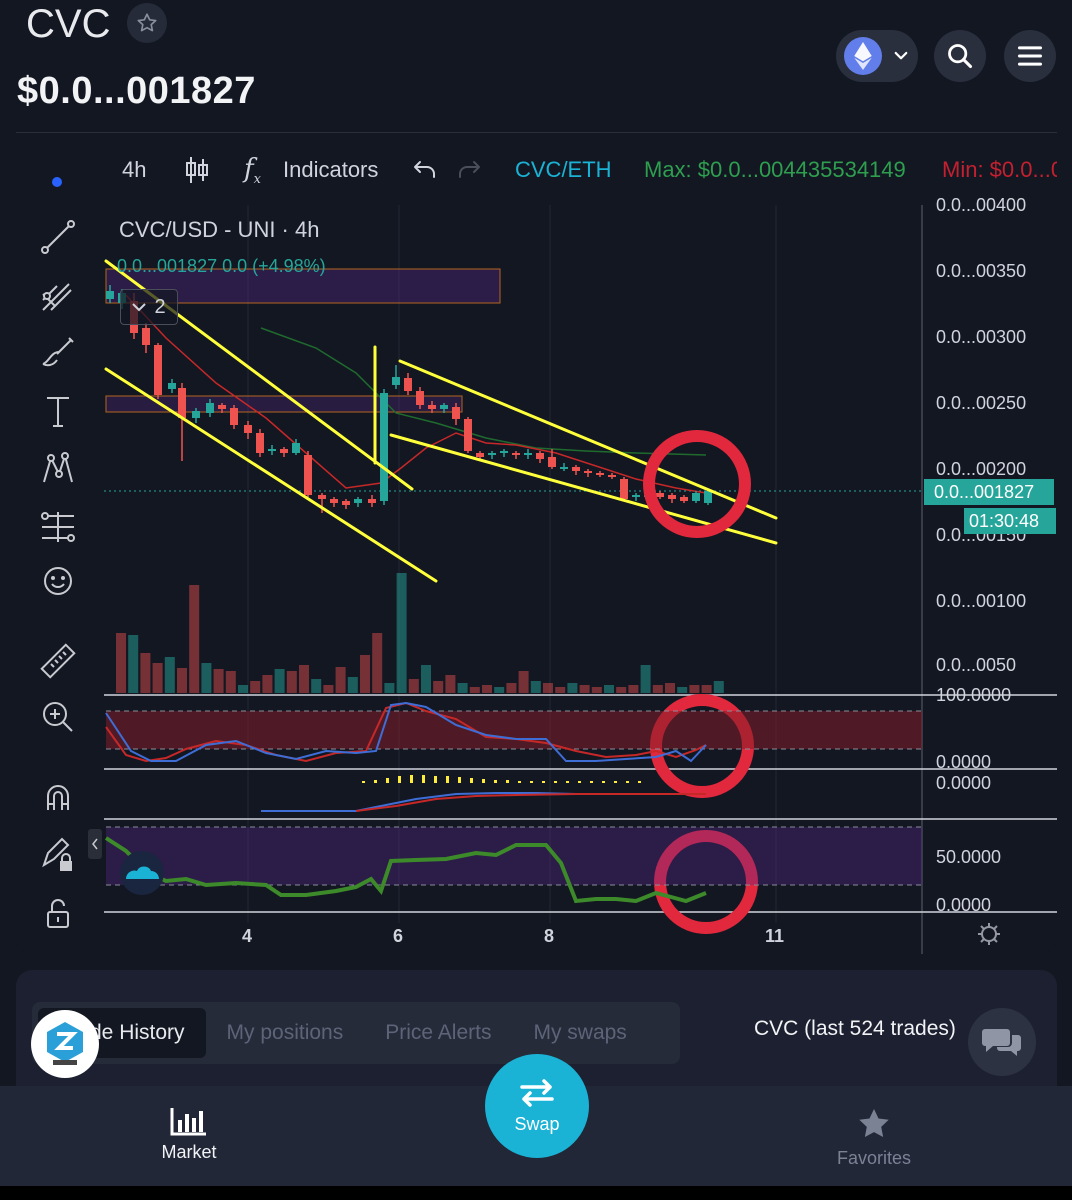 The width and height of the screenshot is (1072, 1200). Describe the element at coordinates (160, 306) in the screenshot. I see `collapse-count: 2` at that location.